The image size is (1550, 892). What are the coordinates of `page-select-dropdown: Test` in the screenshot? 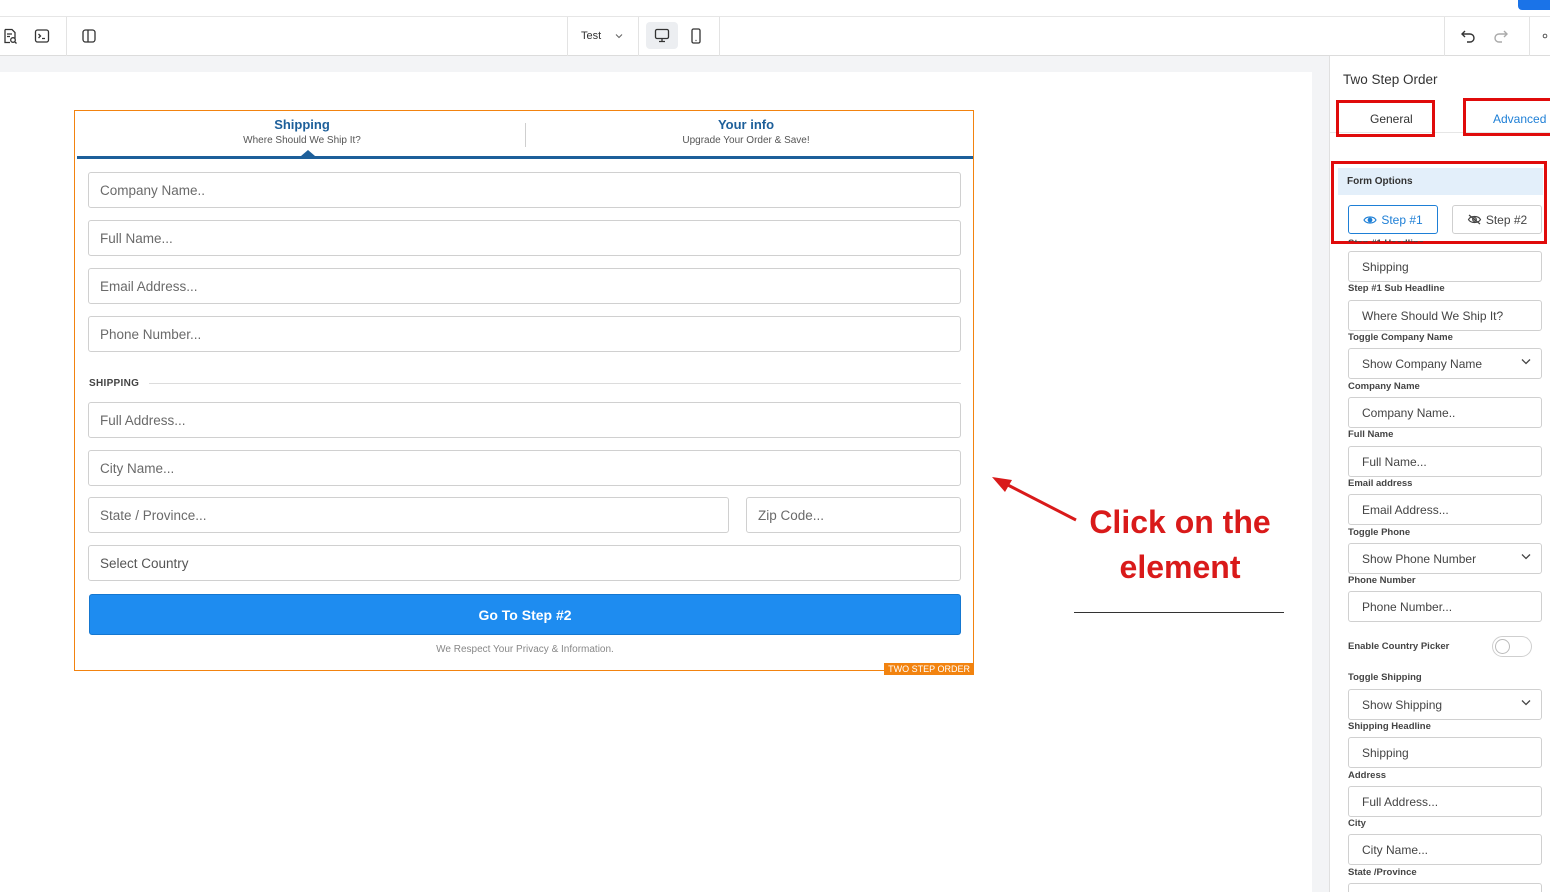 It's located at (602, 36).